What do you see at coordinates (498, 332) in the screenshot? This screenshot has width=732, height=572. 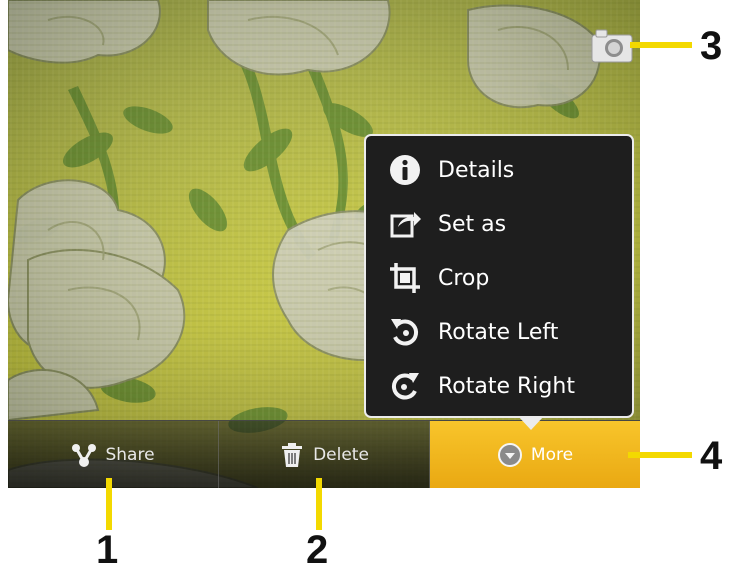 I see `menu-item-label: Rotate Left` at bounding box center [498, 332].